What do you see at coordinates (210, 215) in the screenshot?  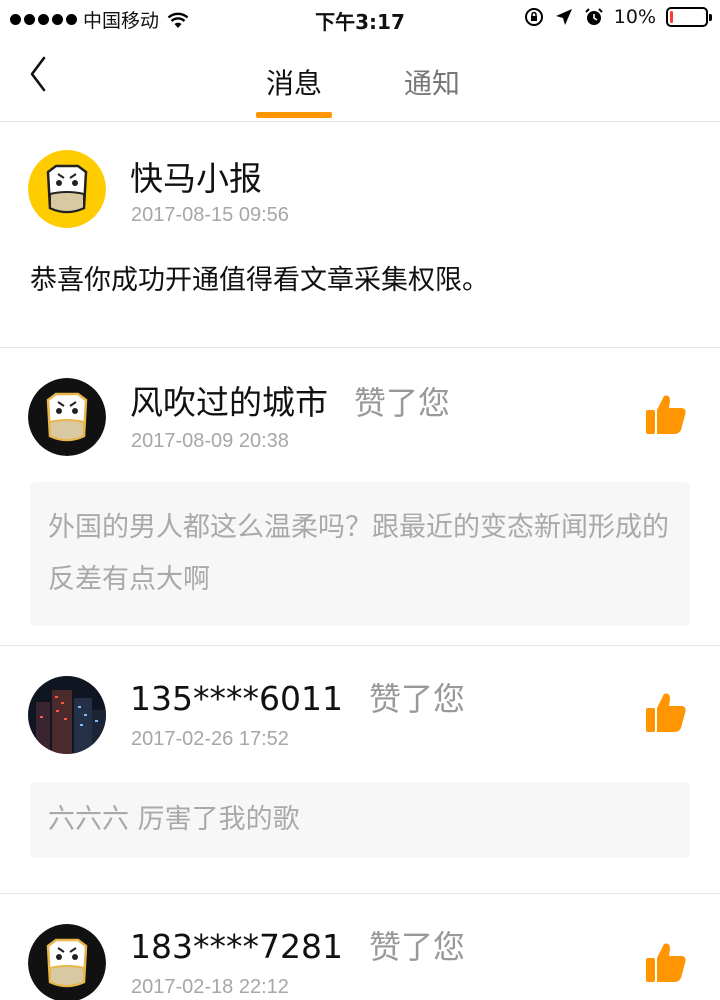 I see `message-time: 2017-08-15 09:56` at bounding box center [210, 215].